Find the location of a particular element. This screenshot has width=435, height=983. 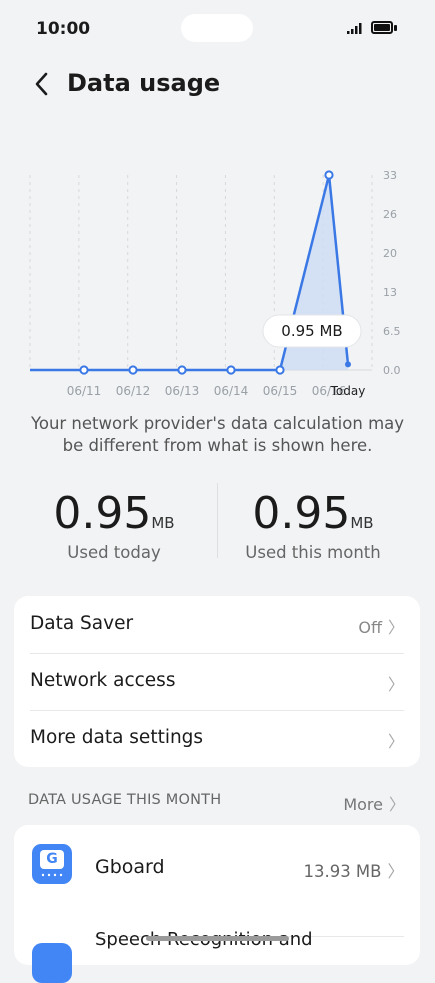

used-today-stat: 0.95MB Used today is located at coordinates (114, 525).